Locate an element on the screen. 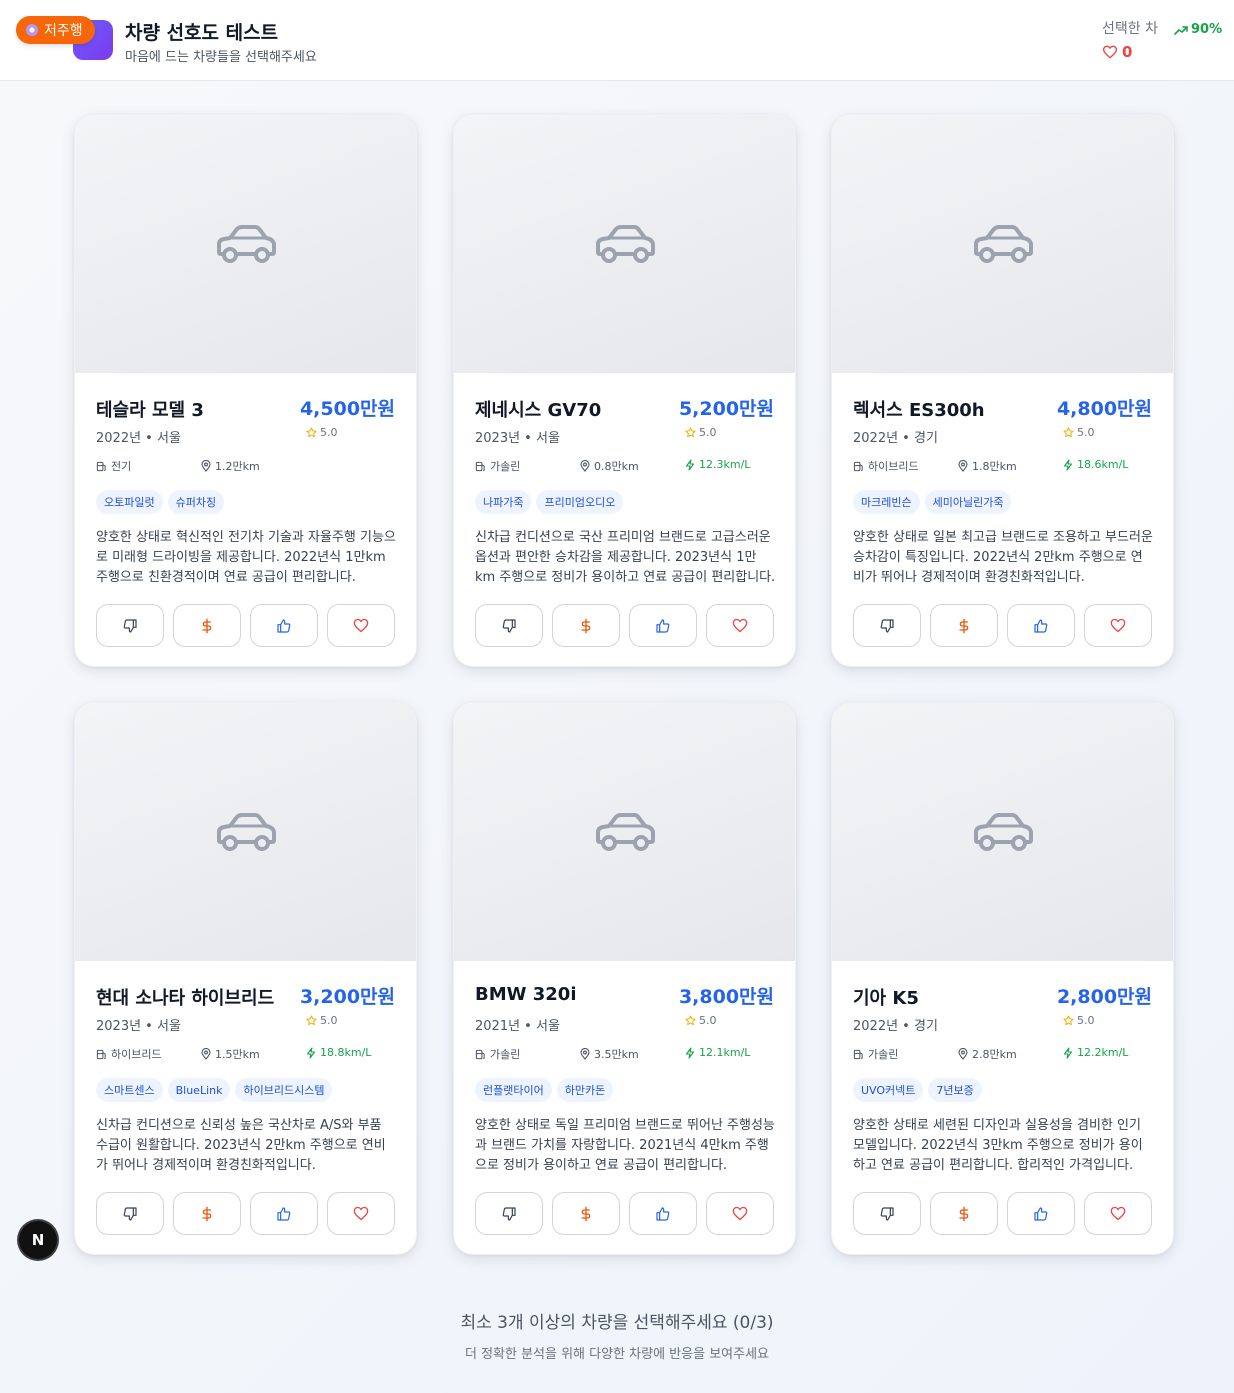 Image resolution: width=1234 pixels, height=1393 pixels. thumbs-up-icon is located at coordinates (1041, 625).